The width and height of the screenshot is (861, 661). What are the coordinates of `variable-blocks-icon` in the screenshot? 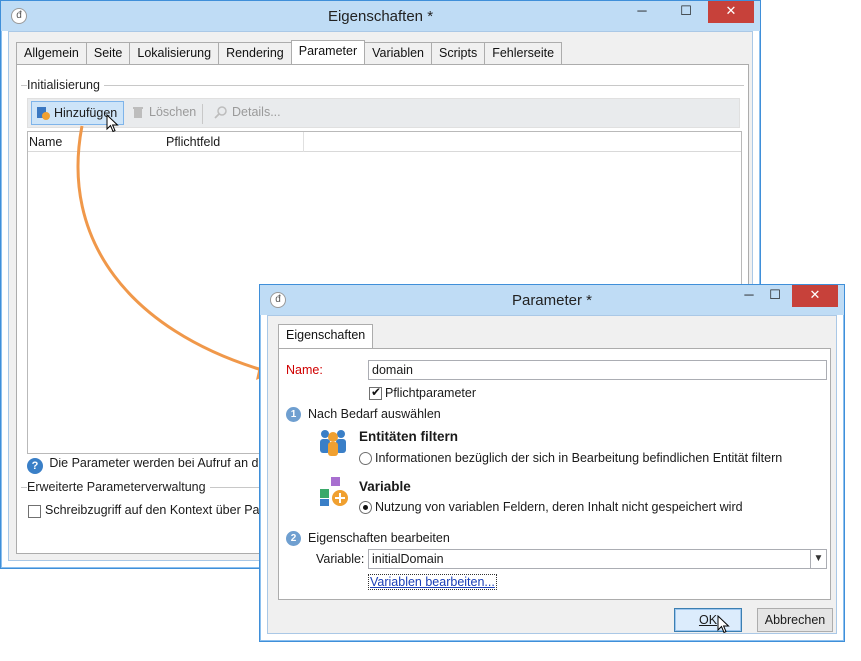 It's located at (334, 491).